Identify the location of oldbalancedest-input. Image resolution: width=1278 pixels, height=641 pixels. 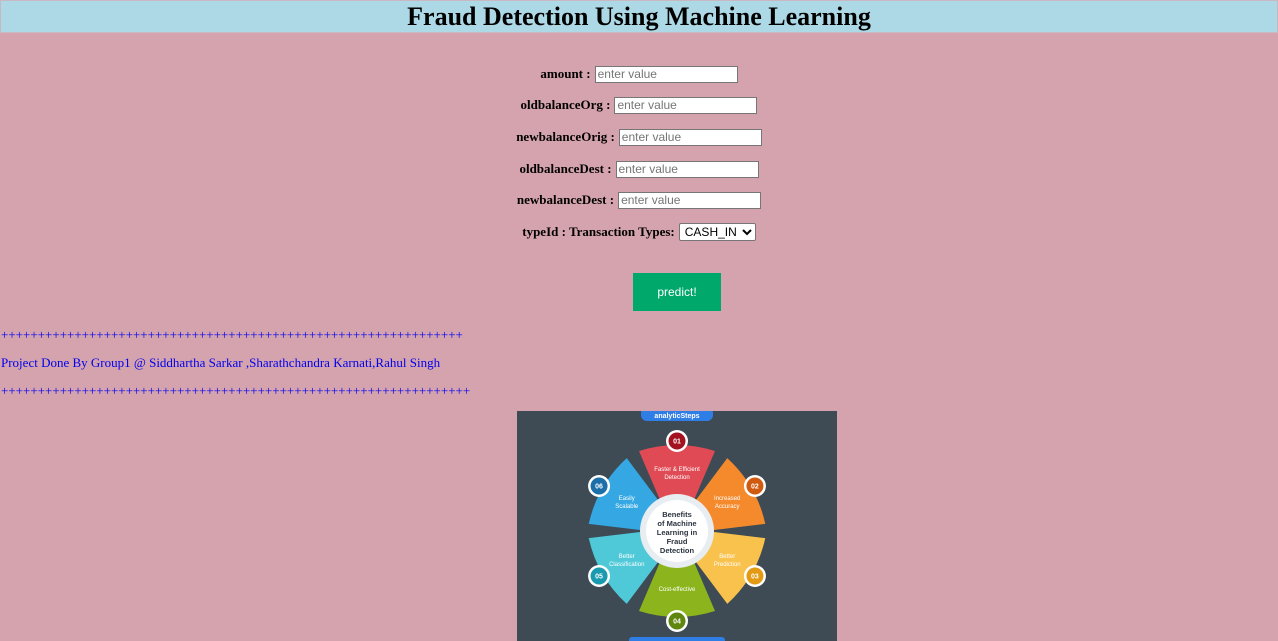
(687, 169).